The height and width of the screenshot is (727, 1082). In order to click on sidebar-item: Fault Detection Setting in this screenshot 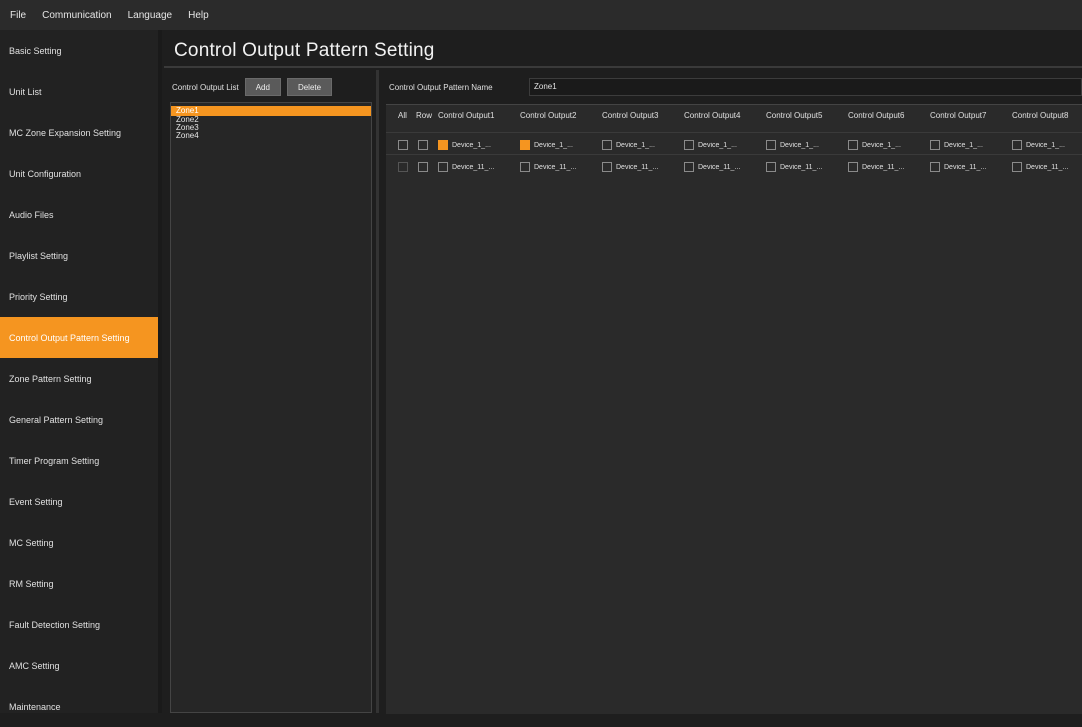, I will do `click(81, 624)`.